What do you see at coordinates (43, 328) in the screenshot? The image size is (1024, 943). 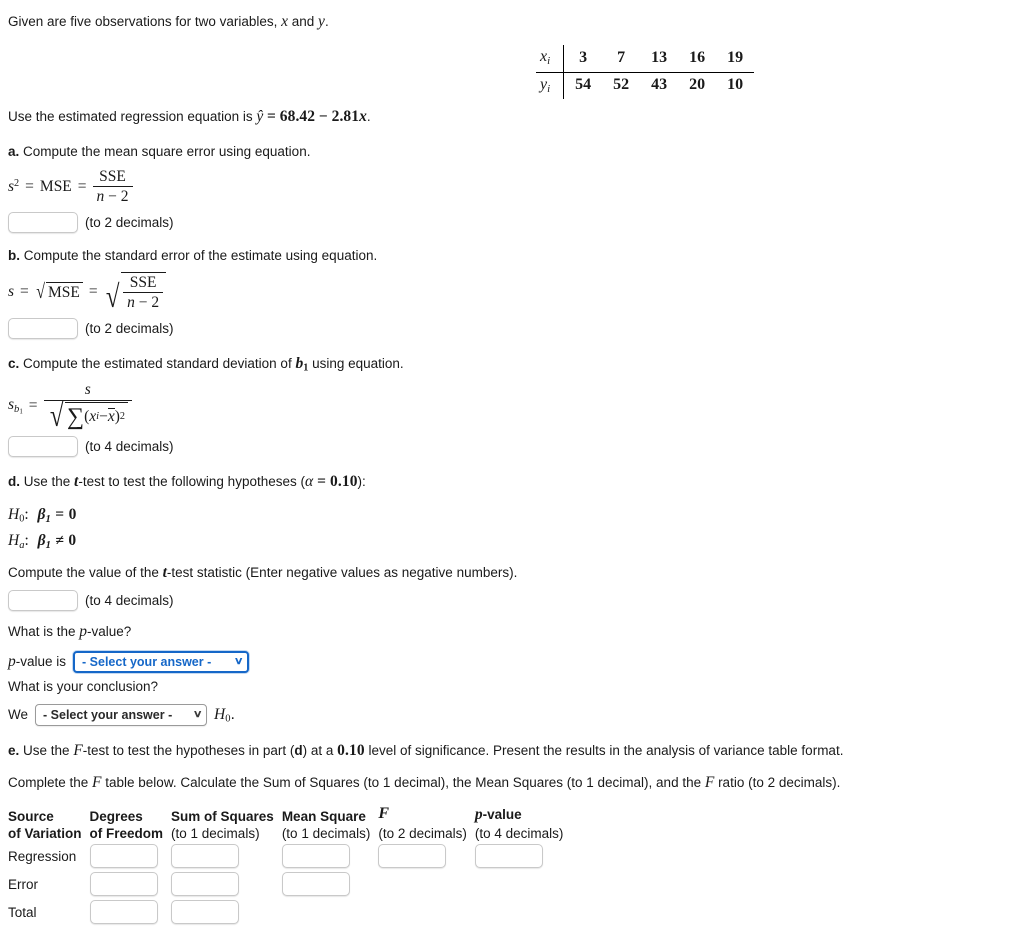 I see `part-b-answer-input` at bounding box center [43, 328].